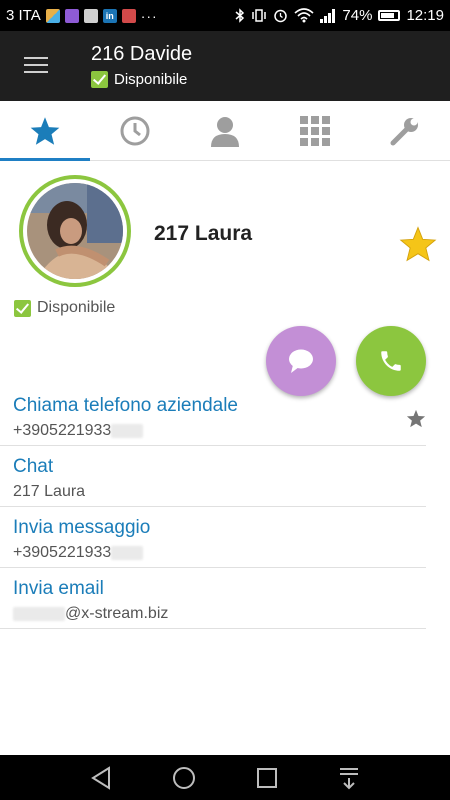 This screenshot has width=450, height=800. What do you see at coordinates (58, 588) in the screenshot?
I see `row-title: Invia email` at bounding box center [58, 588].